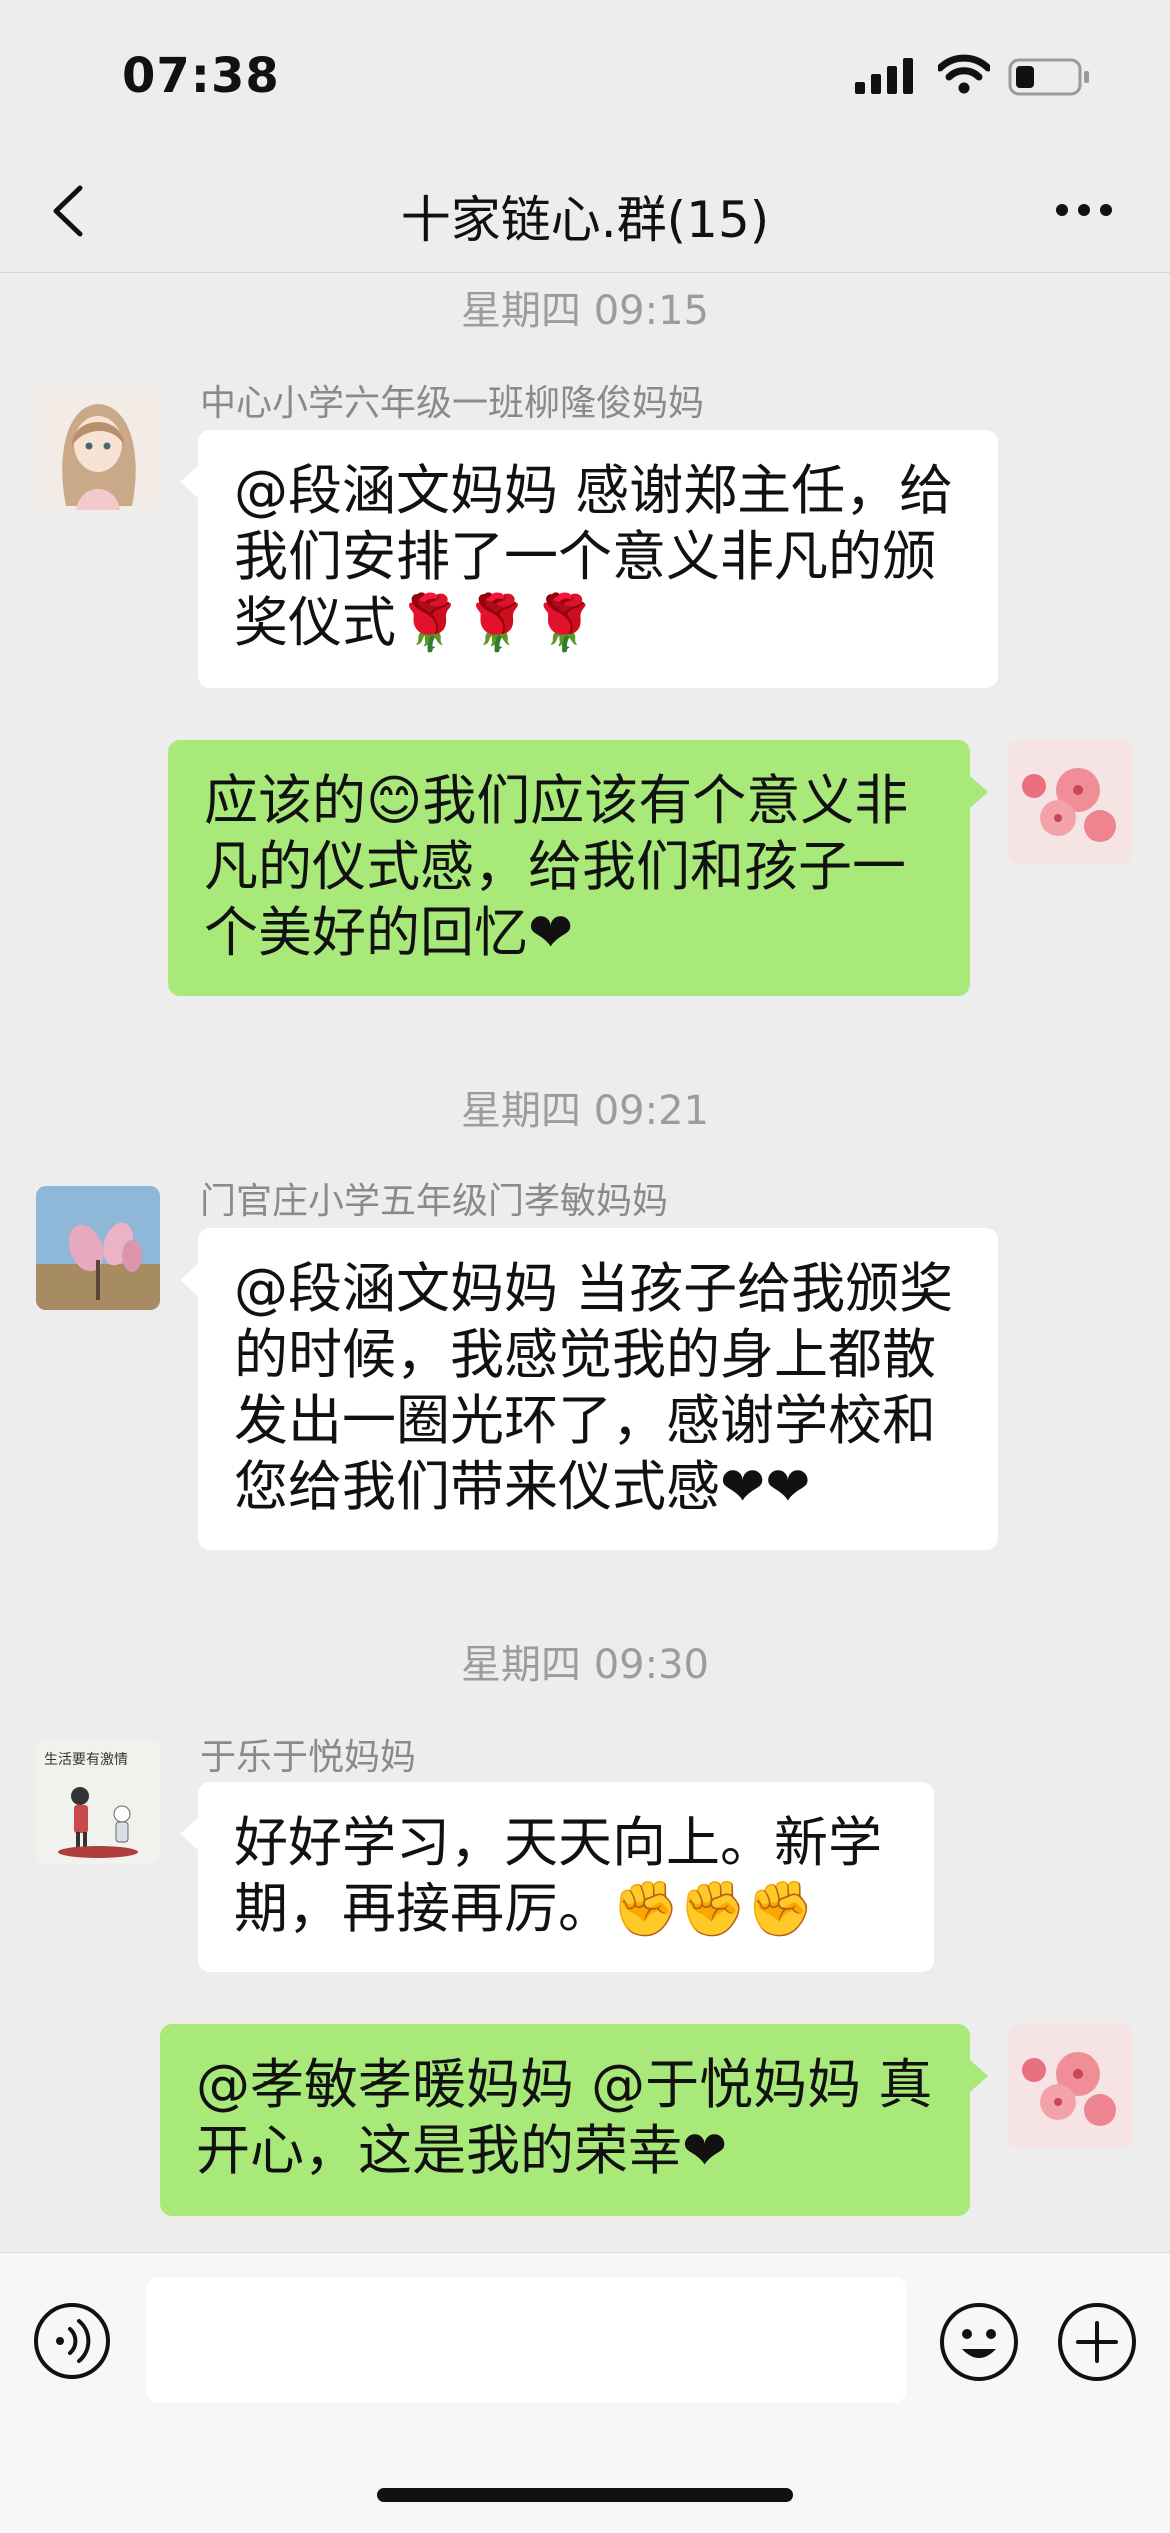 The width and height of the screenshot is (1170, 2533). I want to click on more-dots-icon, so click(1084, 210).